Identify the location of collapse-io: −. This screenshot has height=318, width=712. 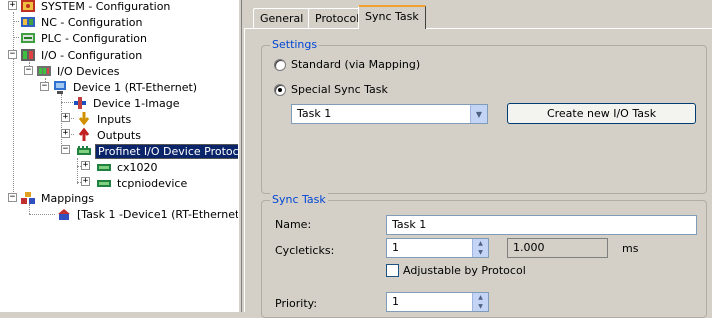
(12, 54).